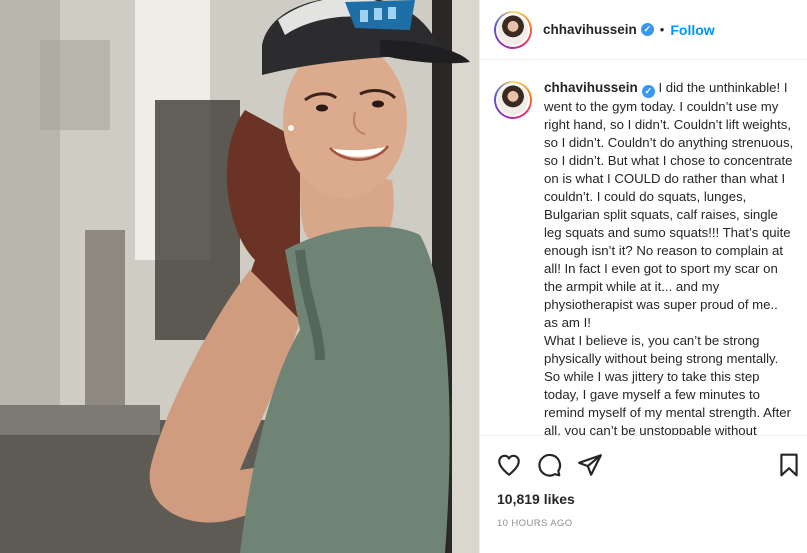 The width and height of the screenshot is (807, 553). Describe the element at coordinates (535, 523) in the screenshot. I see `post-timestamp: 10 HOURS AGO` at that location.